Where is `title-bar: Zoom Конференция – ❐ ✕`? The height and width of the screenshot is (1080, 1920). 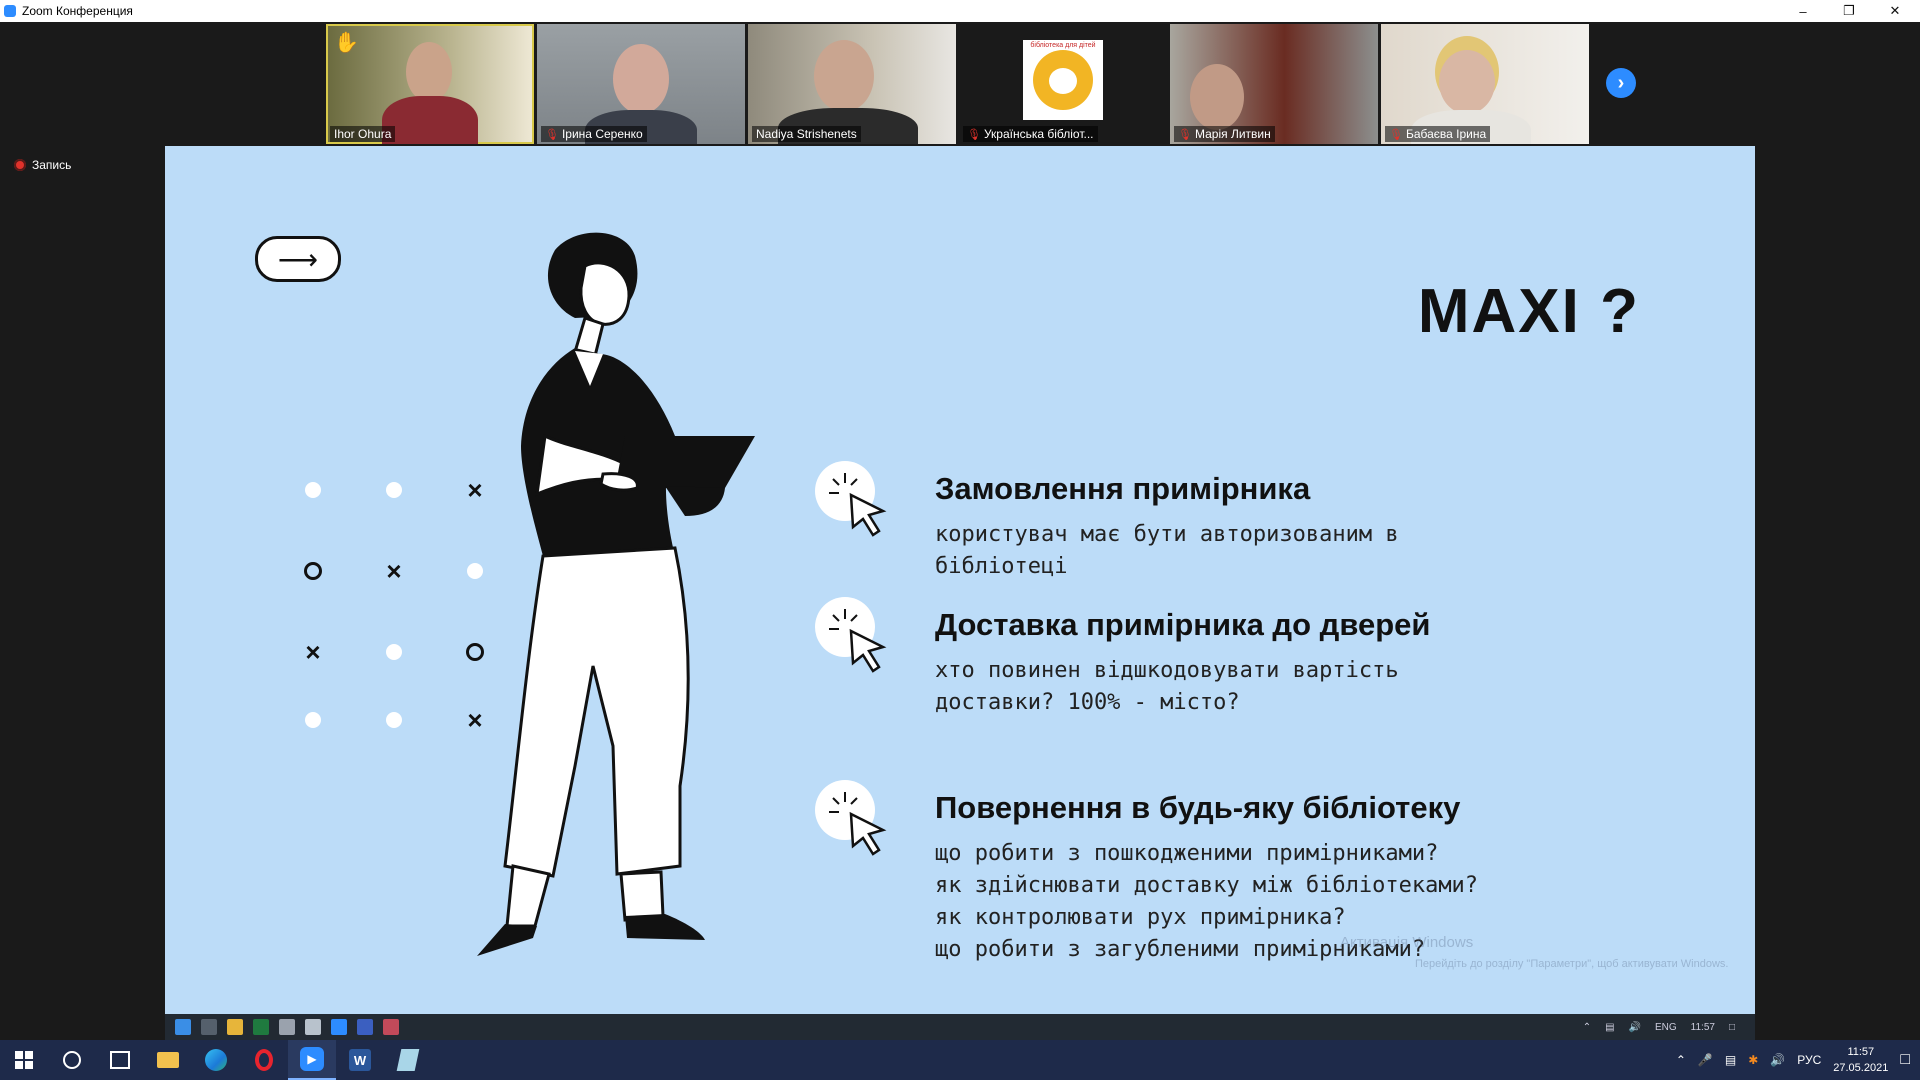 title-bar: Zoom Конференция – ❐ ✕ is located at coordinates (960, 11).